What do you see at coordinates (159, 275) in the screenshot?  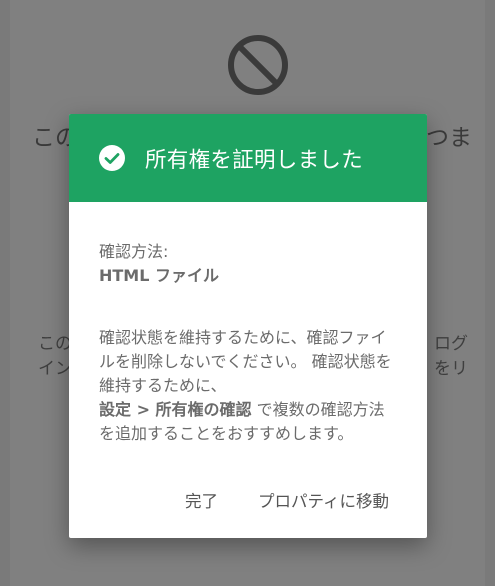 I see `verification-method-value: HTML ファイル` at bounding box center [159, 275].